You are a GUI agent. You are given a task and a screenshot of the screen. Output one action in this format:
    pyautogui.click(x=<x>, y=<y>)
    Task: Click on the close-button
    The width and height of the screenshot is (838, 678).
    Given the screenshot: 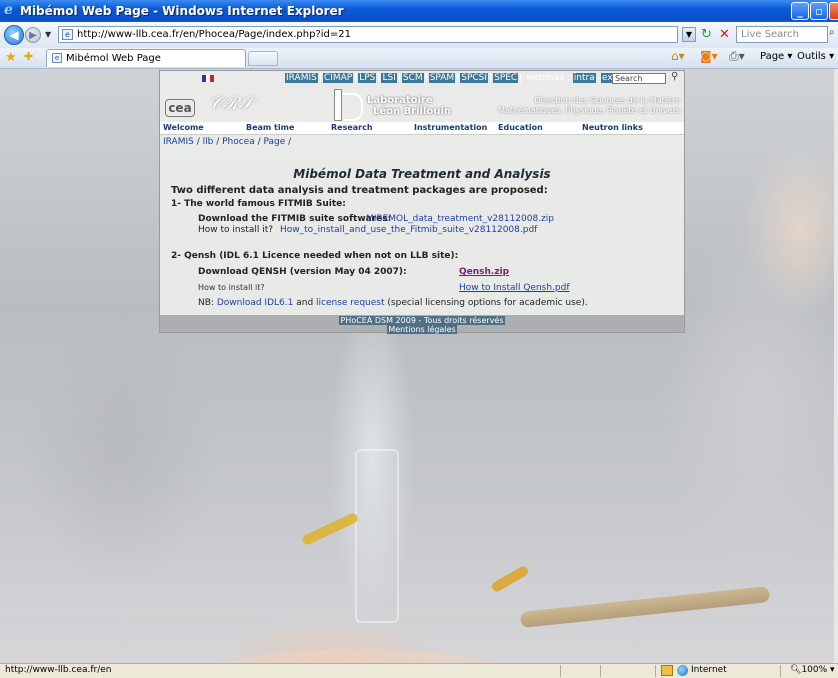 What is the action you would take?
    pyautogui.click(x=833, y=11)
    